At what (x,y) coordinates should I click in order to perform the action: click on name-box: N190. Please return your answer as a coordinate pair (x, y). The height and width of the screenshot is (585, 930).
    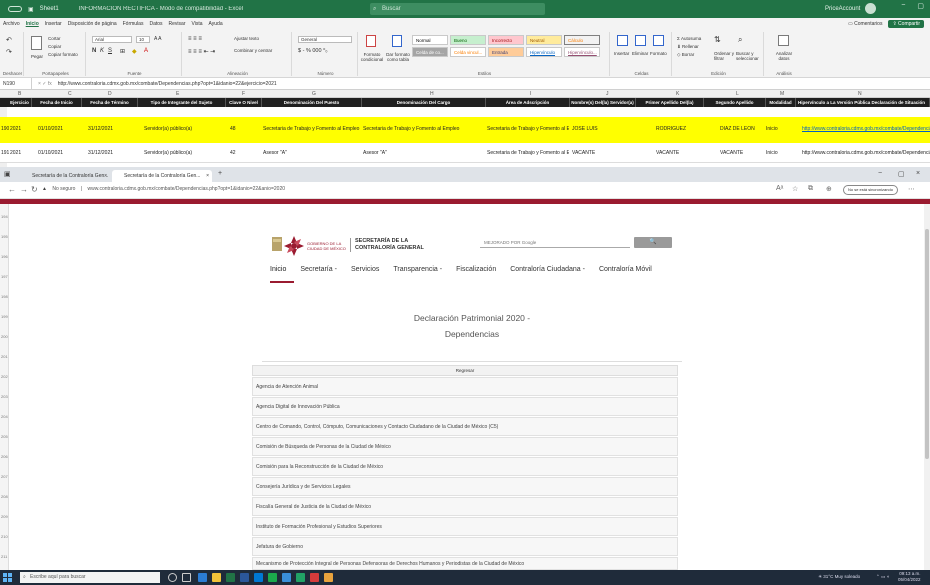
    Looking at the image, I should click on (16, 83).